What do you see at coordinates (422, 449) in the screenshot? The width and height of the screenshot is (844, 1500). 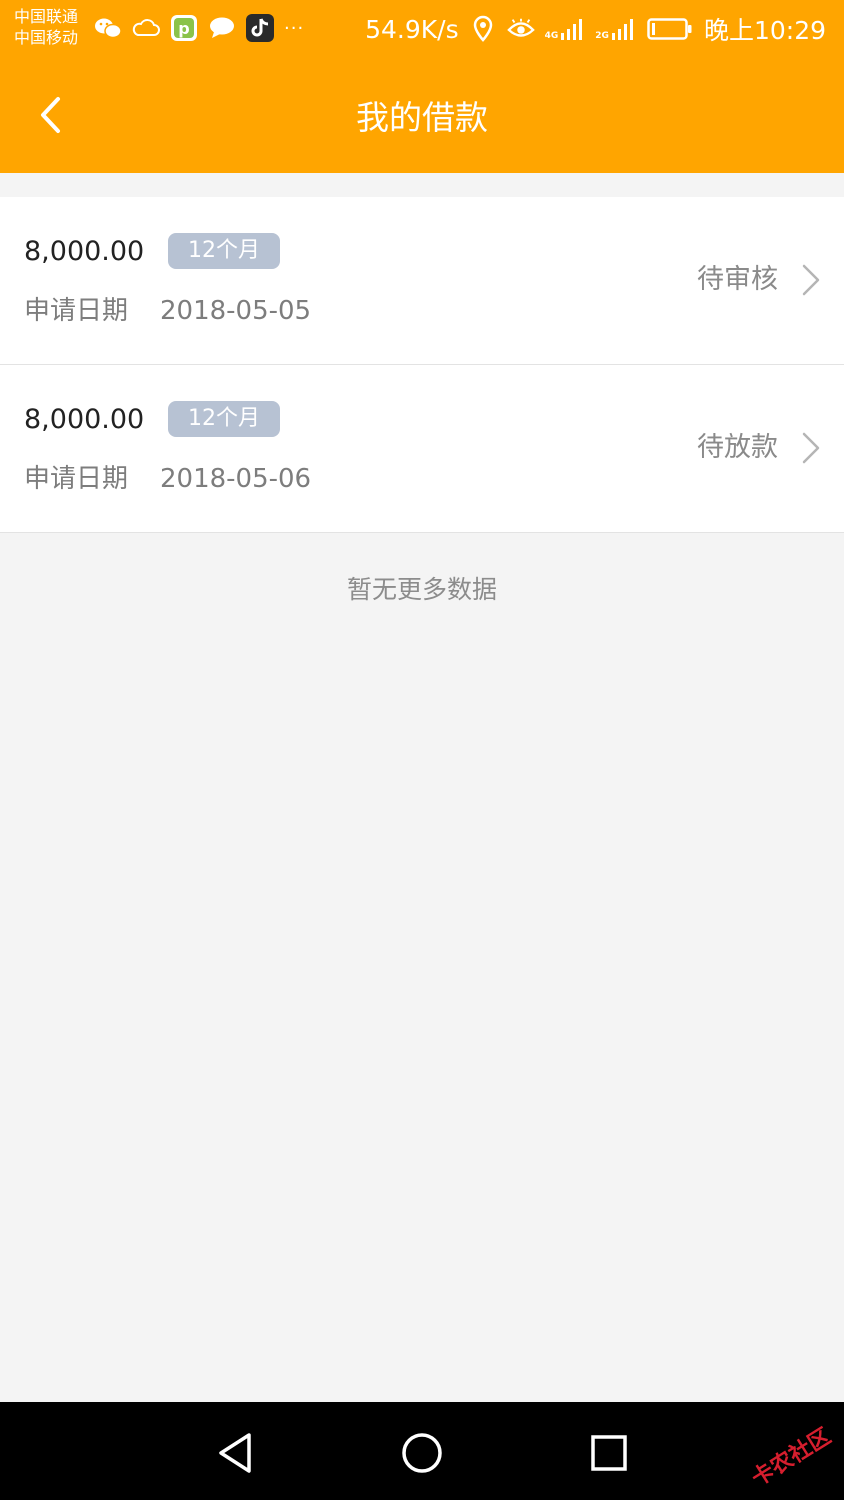 I see `loan-item: 8,000.00 12个月 申请日期 2018-05-06 待放款` at bounding box center [422, 449].